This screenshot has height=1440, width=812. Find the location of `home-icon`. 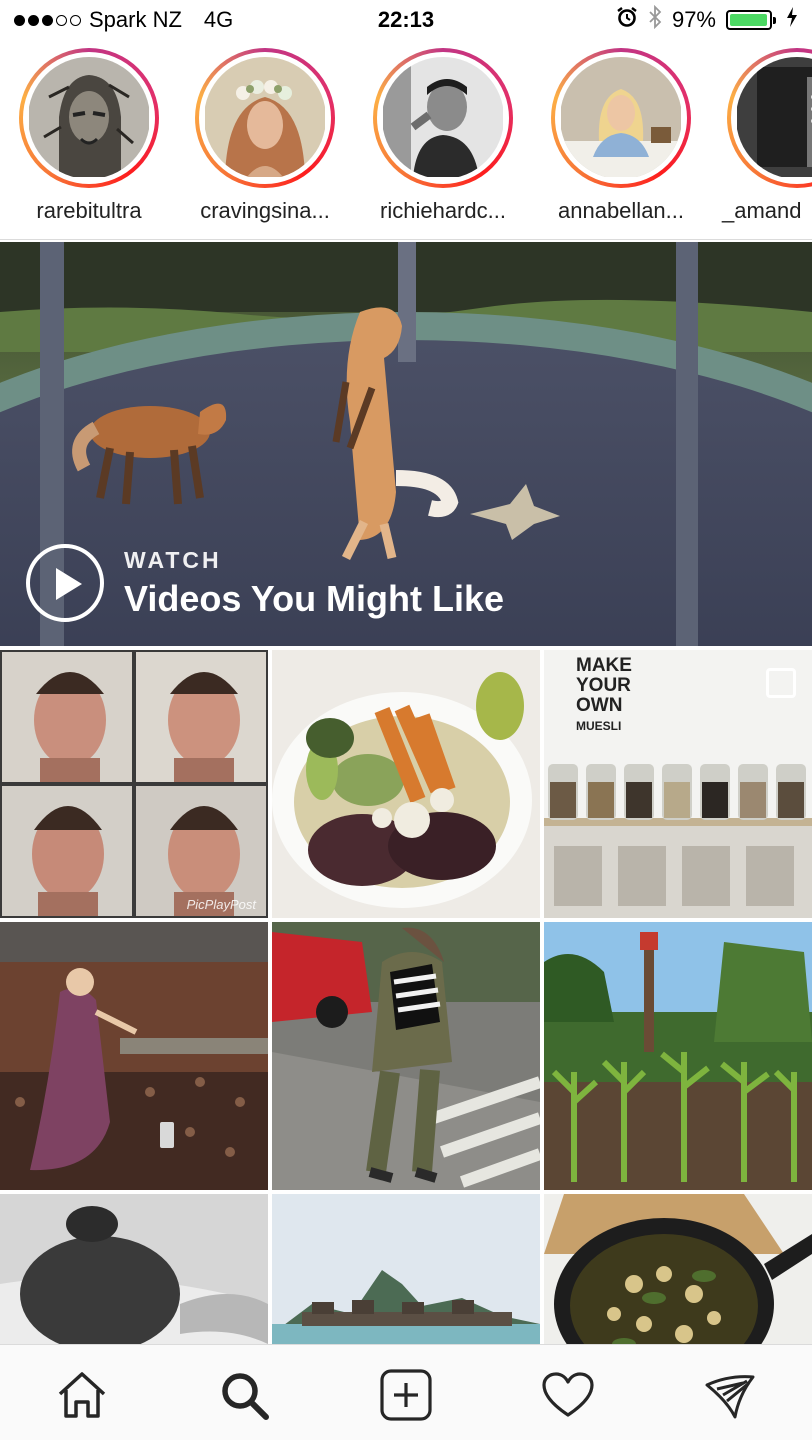

home-icon is located at coordinates (82, 1395).